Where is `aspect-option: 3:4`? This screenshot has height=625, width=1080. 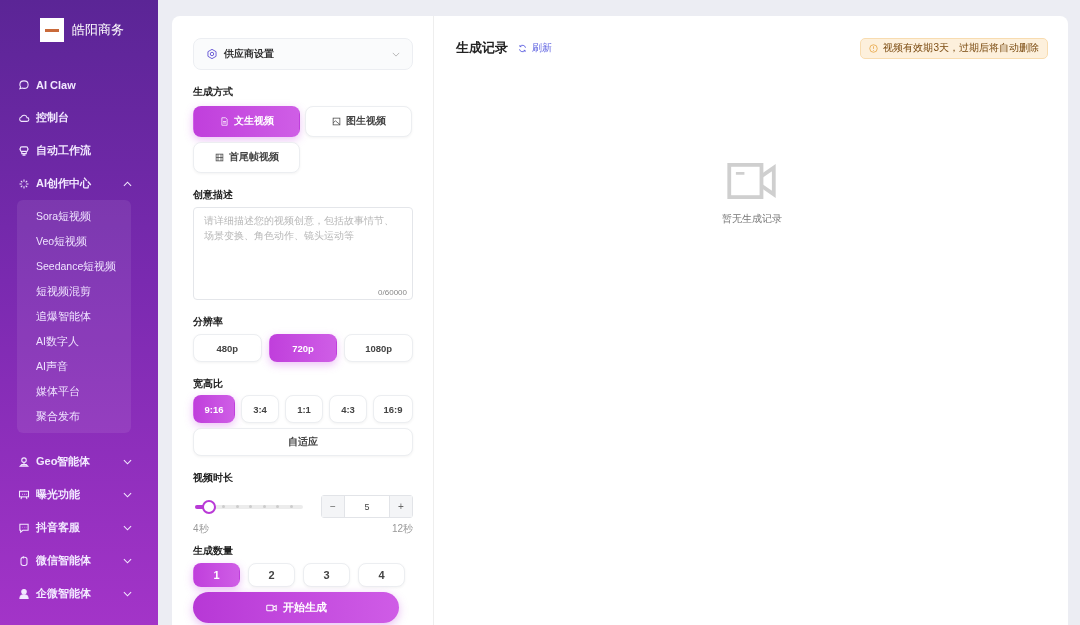 aspect-option: 3:4 is located at coordinates (260, 409).